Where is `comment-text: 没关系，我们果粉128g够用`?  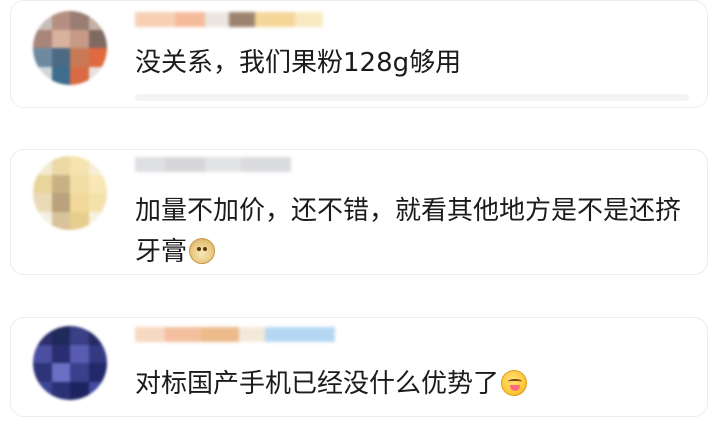 comment-text: 没关系，我们果粉128g够用 is located at coordinates (412, 63).